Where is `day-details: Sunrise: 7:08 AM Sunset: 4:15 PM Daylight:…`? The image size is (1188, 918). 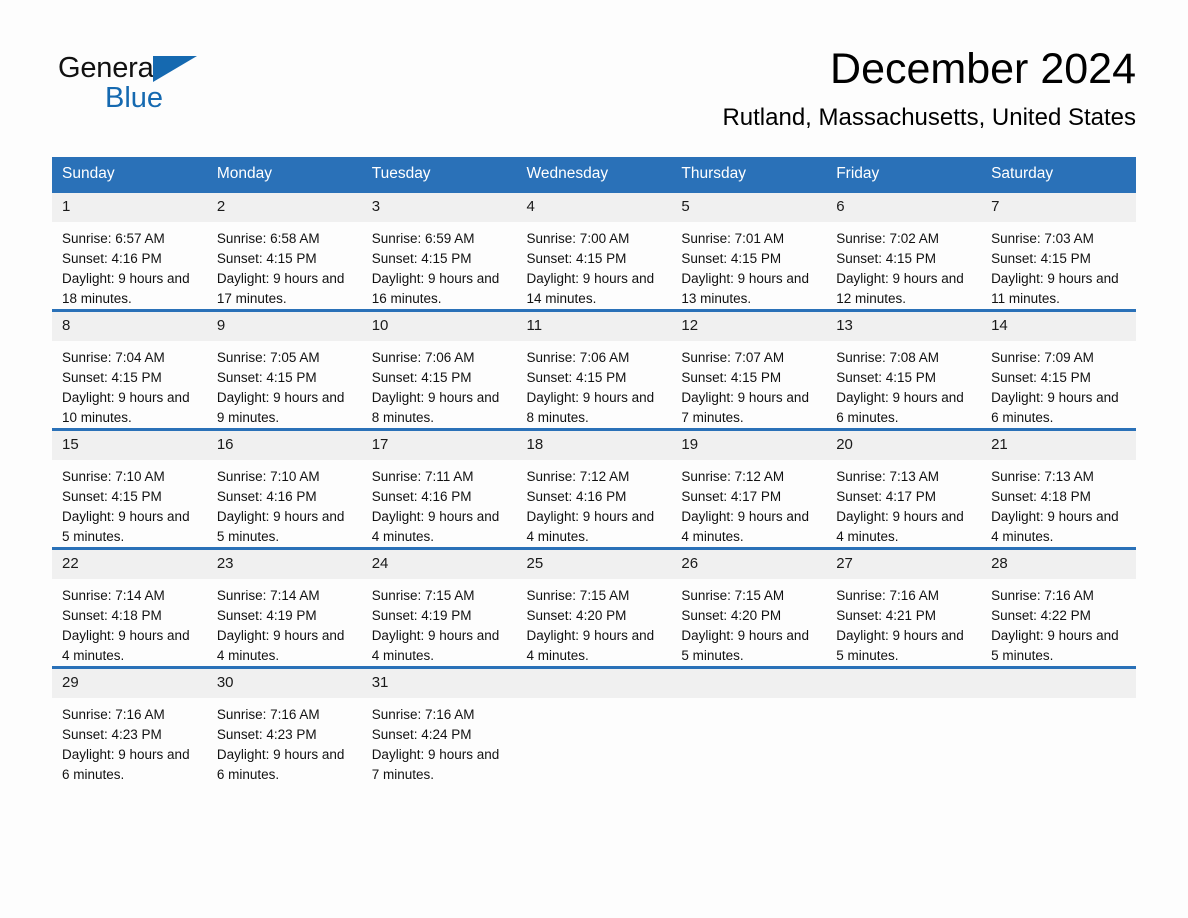
day-details: Sunrise: 7:08 AM Sunset: 4:15 PM Daylight:… is located at coordinates (903, 384).